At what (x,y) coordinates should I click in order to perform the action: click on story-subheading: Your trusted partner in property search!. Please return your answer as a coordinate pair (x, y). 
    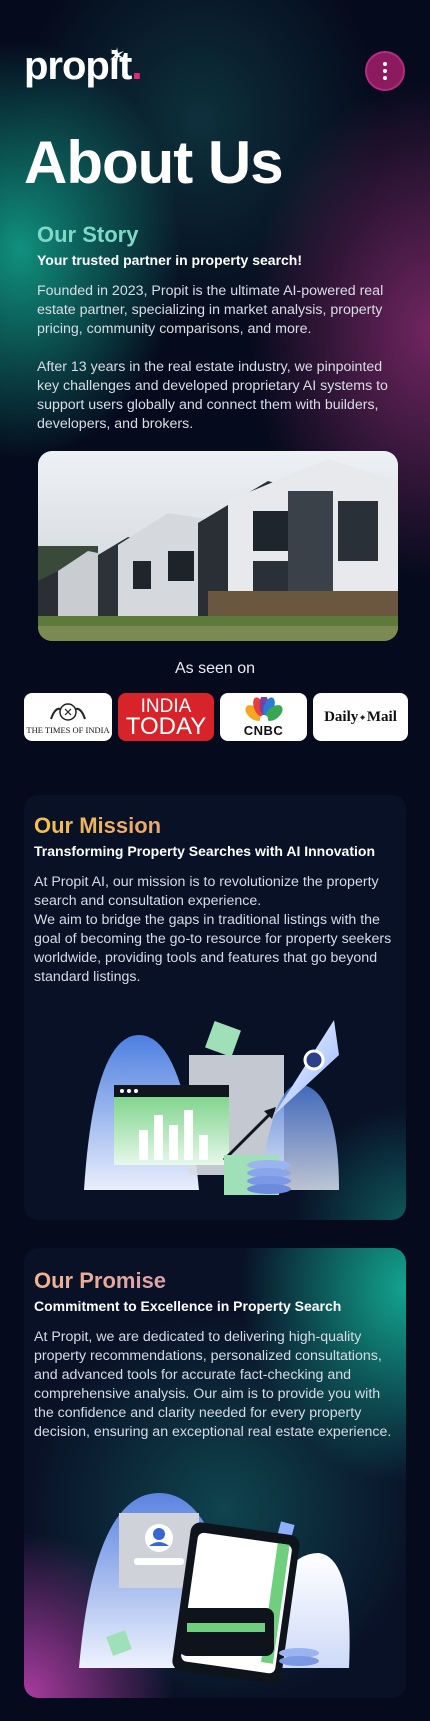
    Looking at the image, I should click on (170, 260).